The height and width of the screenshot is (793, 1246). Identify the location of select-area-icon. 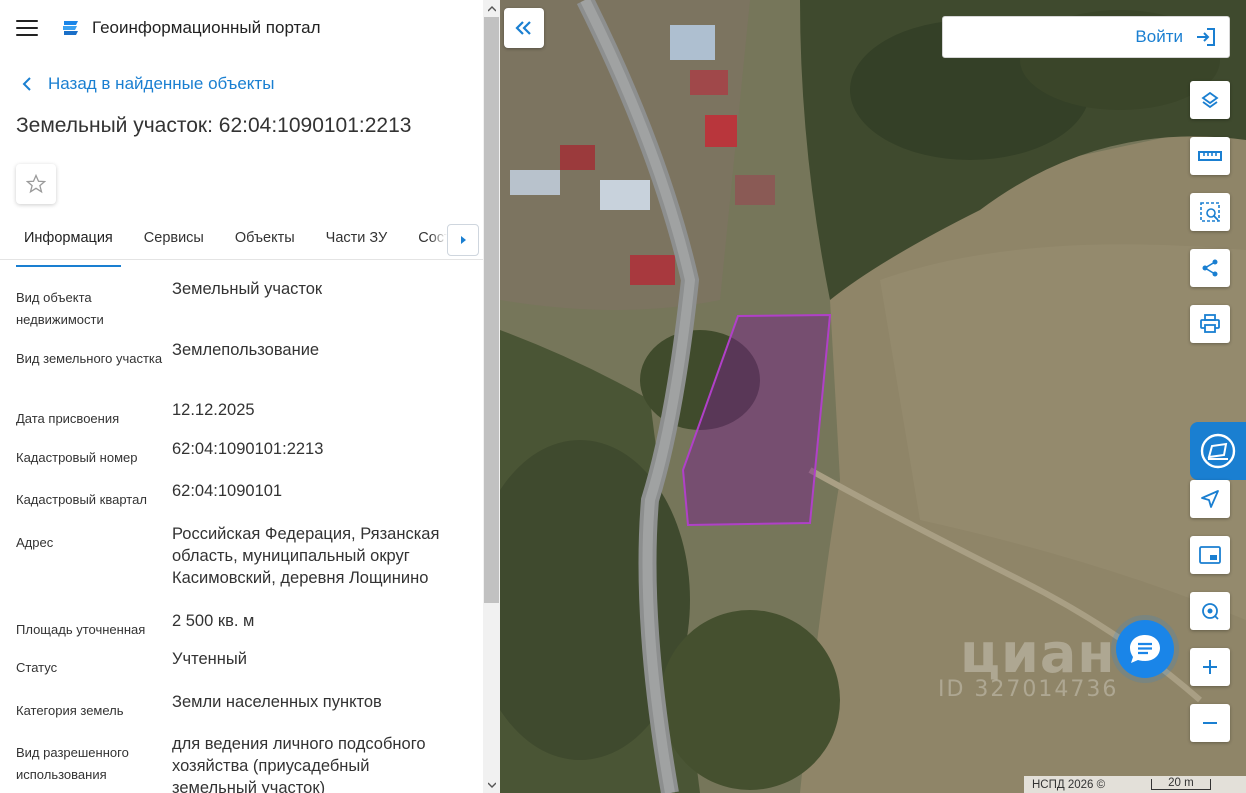
(1210, 212).